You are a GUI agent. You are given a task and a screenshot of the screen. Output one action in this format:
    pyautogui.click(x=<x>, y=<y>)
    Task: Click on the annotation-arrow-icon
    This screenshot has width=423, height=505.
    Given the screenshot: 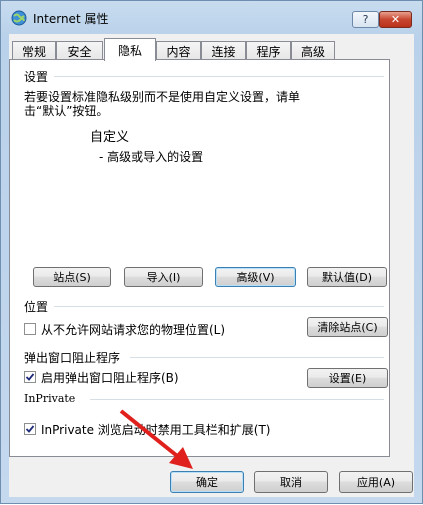 What is the action you would take?
    pyautogui.click(x=156, y=439)
    